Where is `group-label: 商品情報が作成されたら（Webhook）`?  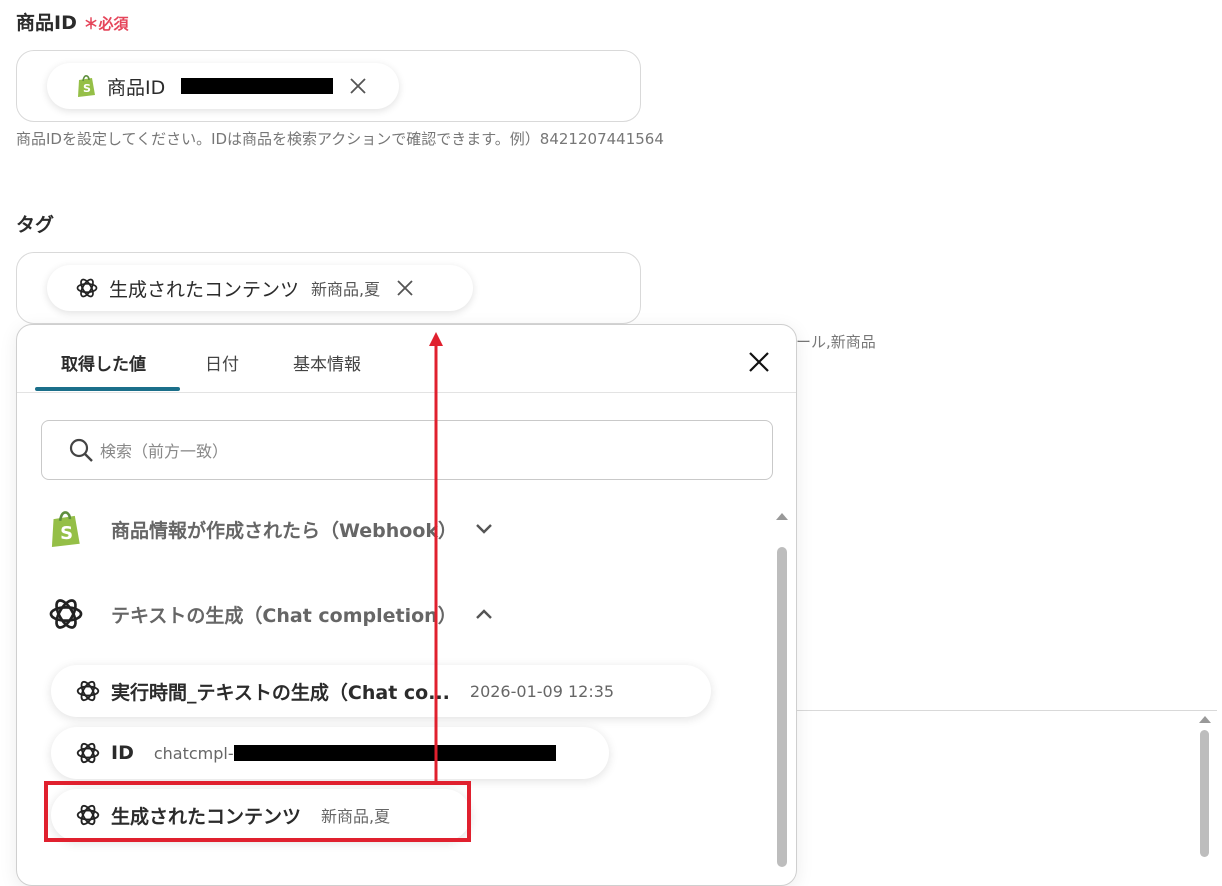 group-label: 商品情報が作成されたら（Webhook） is located at coordinates (284, 530).